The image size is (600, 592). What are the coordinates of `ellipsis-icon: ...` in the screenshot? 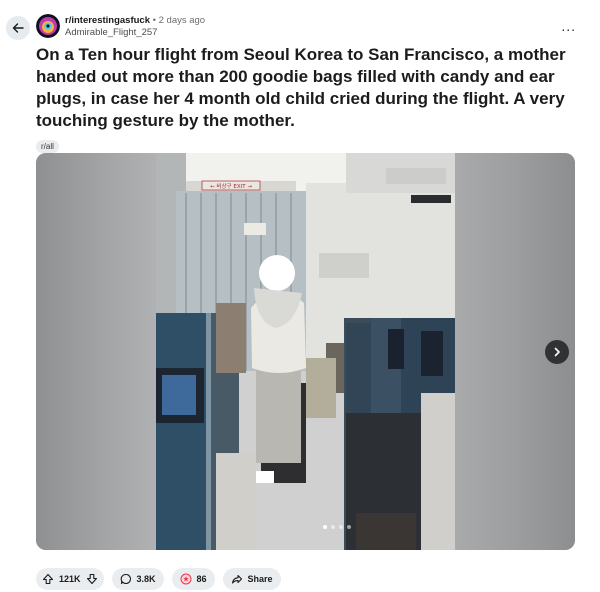 It's located at (568, 26).